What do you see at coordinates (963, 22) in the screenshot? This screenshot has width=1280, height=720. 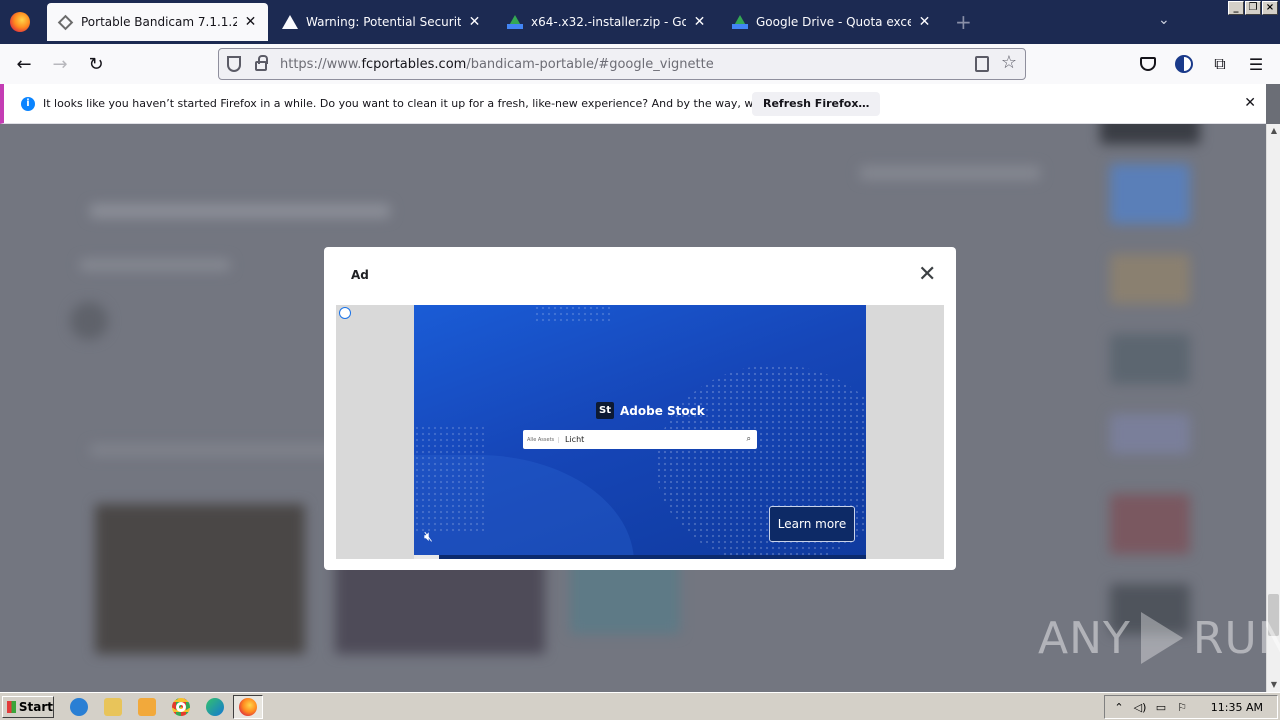 I see `new-tab-button: +` at bounding box center [963, 22].